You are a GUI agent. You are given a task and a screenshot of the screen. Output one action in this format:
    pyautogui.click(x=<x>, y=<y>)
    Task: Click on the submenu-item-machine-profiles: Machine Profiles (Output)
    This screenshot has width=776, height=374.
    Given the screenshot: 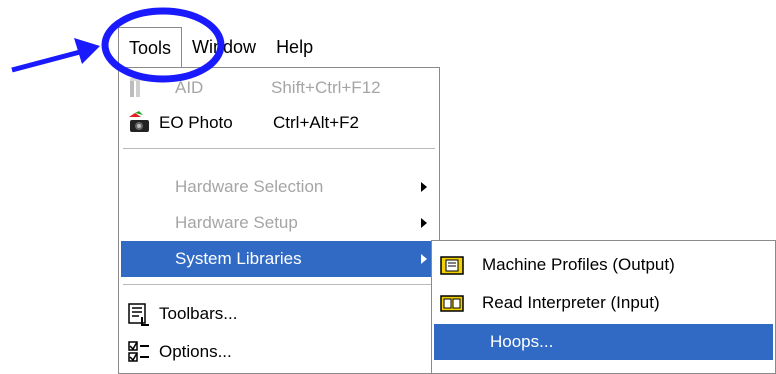 What is the action you would take?
    pyautogui.click(x=603, y=265)
    